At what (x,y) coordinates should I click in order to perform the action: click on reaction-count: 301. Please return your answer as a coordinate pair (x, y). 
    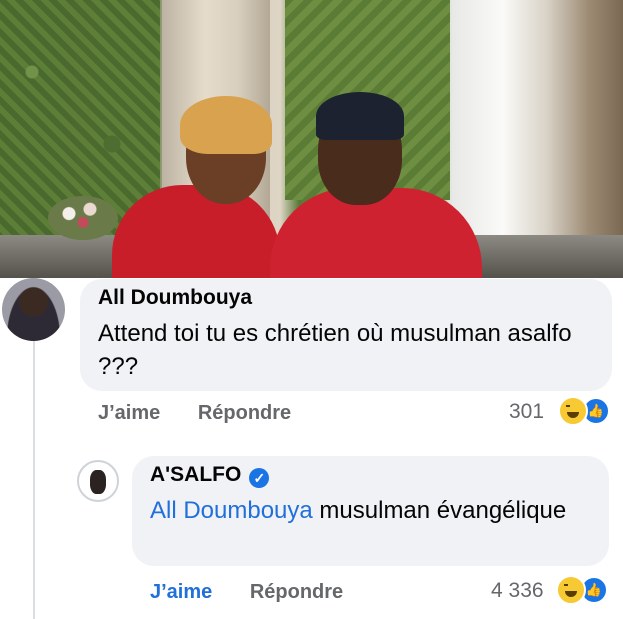
    Looking at the image, I should click on (526, 412).